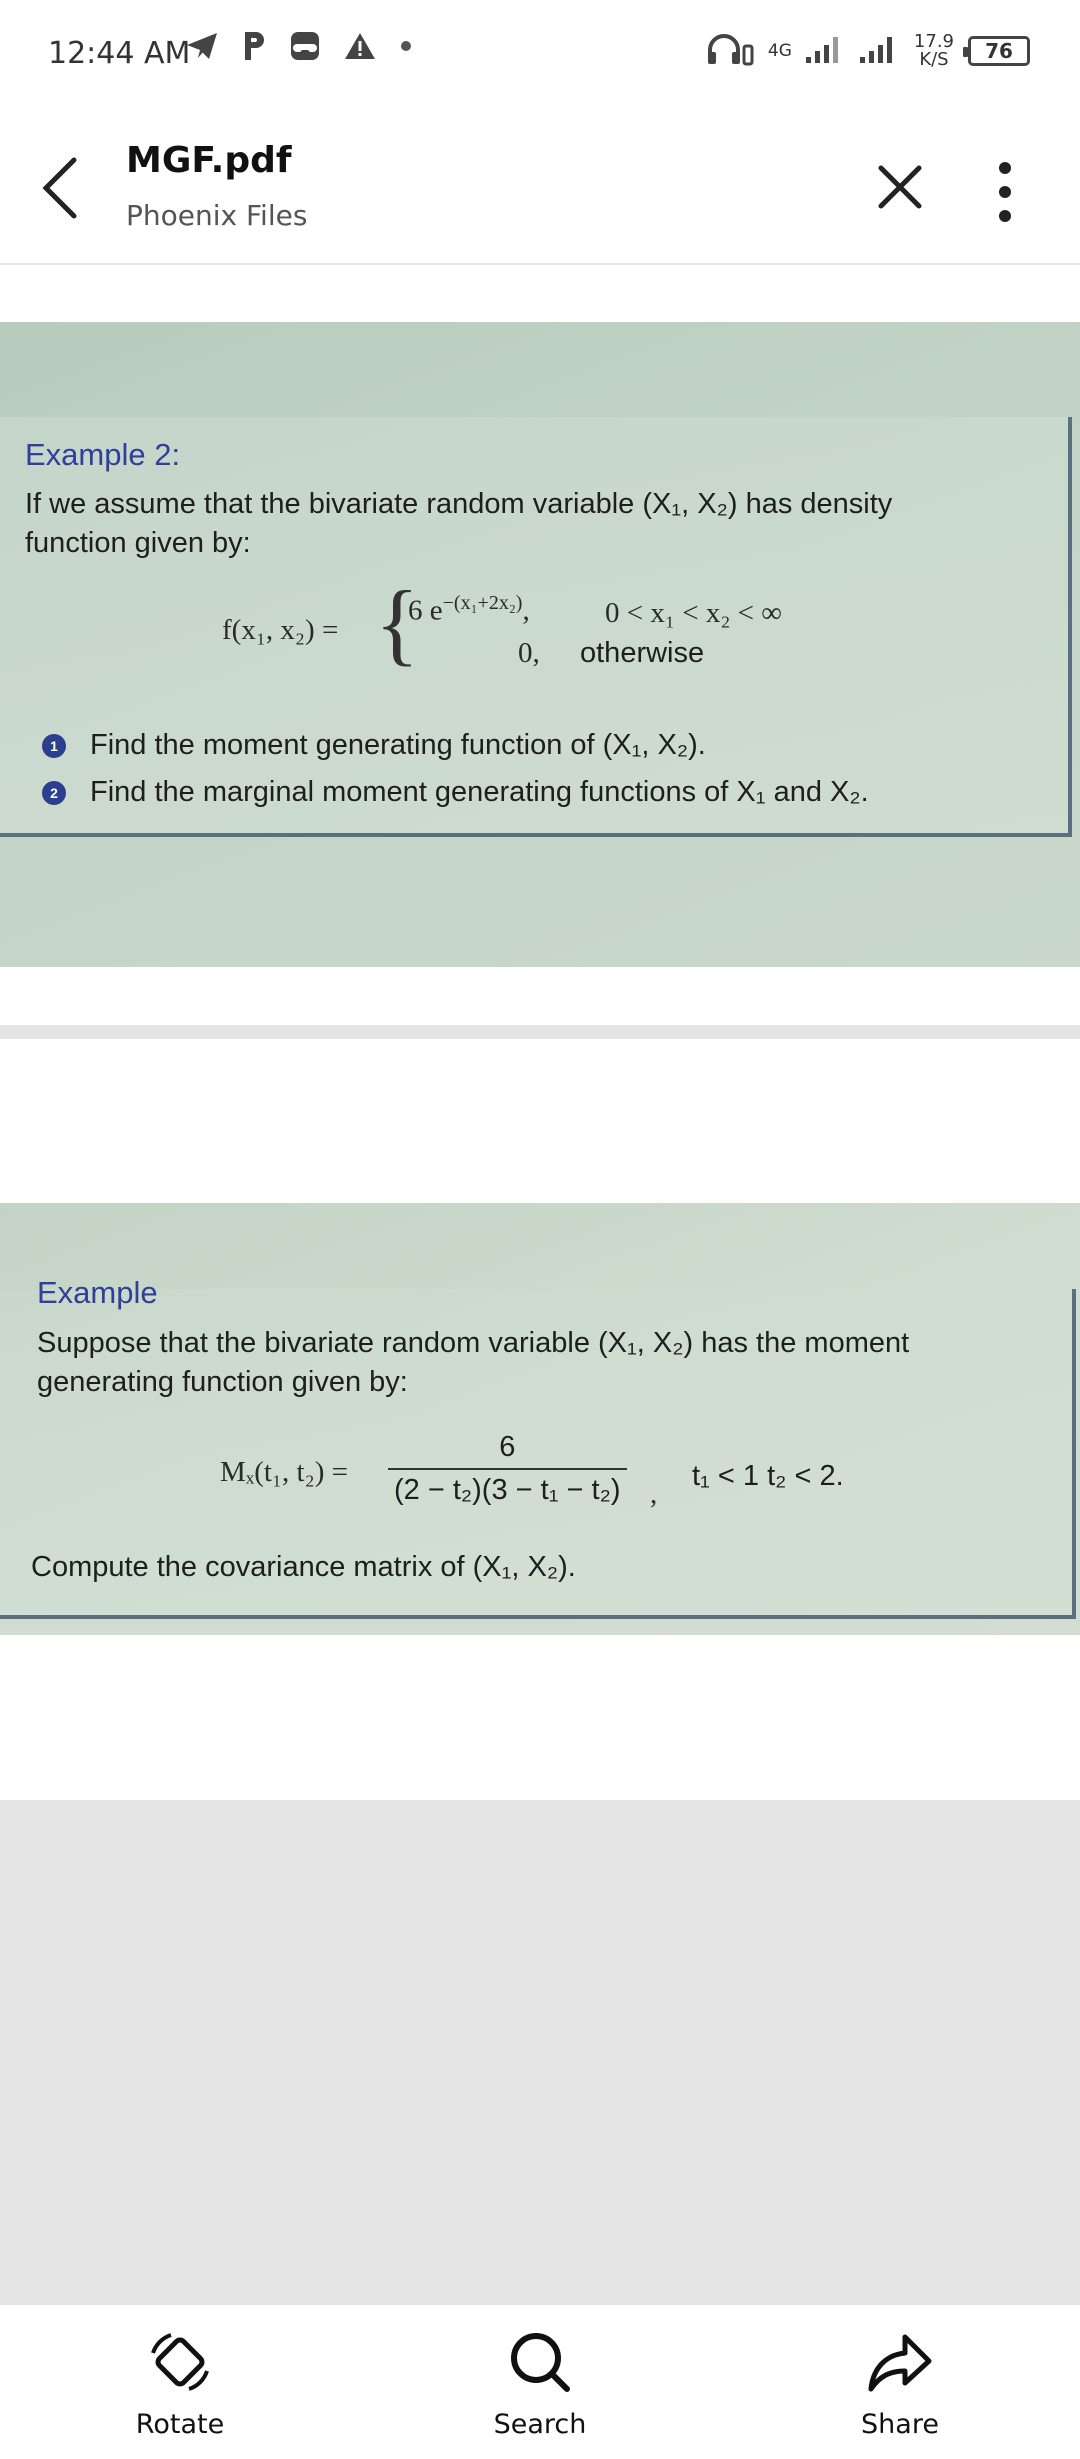 The image size is (1080, 2459). I want to click on search-button: Search, so click(540, 2383).